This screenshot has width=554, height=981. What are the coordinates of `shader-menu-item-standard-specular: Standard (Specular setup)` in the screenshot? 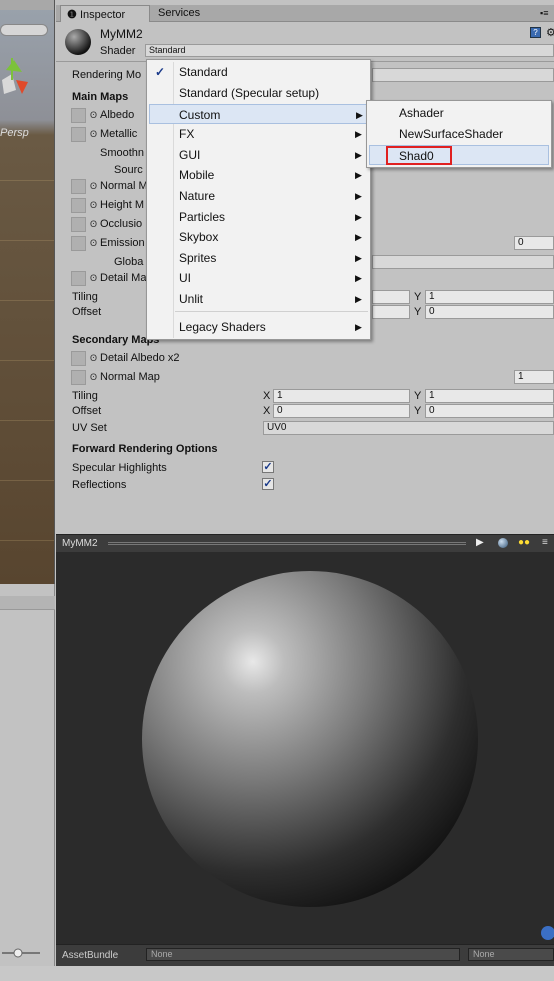 It's located at (258, 93).